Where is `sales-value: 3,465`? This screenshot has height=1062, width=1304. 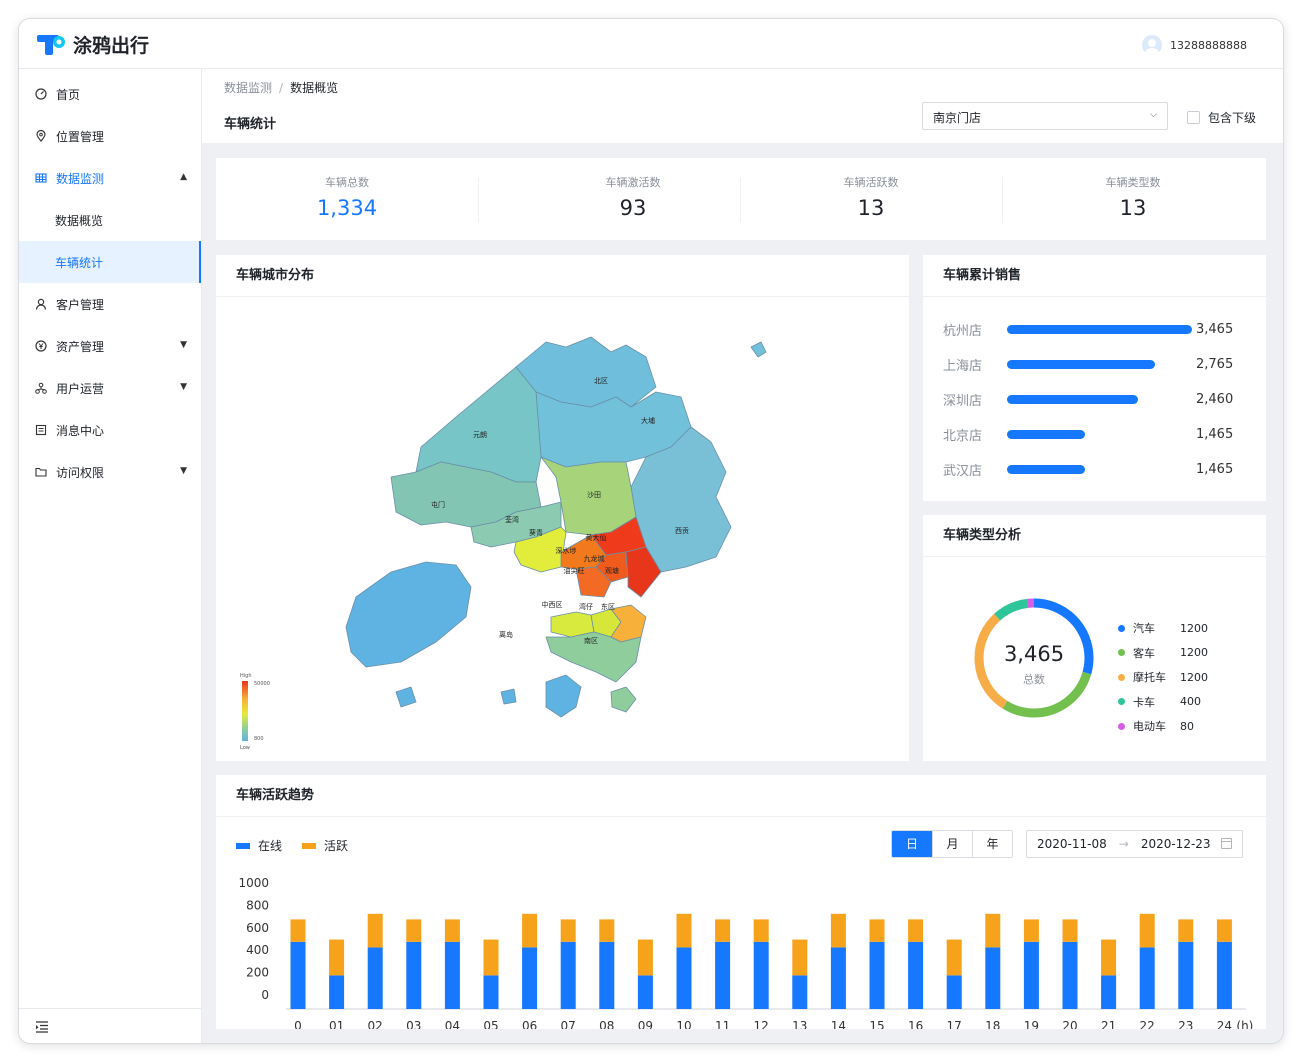
sales-value: 3,465 is located at coordinates (1215, 329).